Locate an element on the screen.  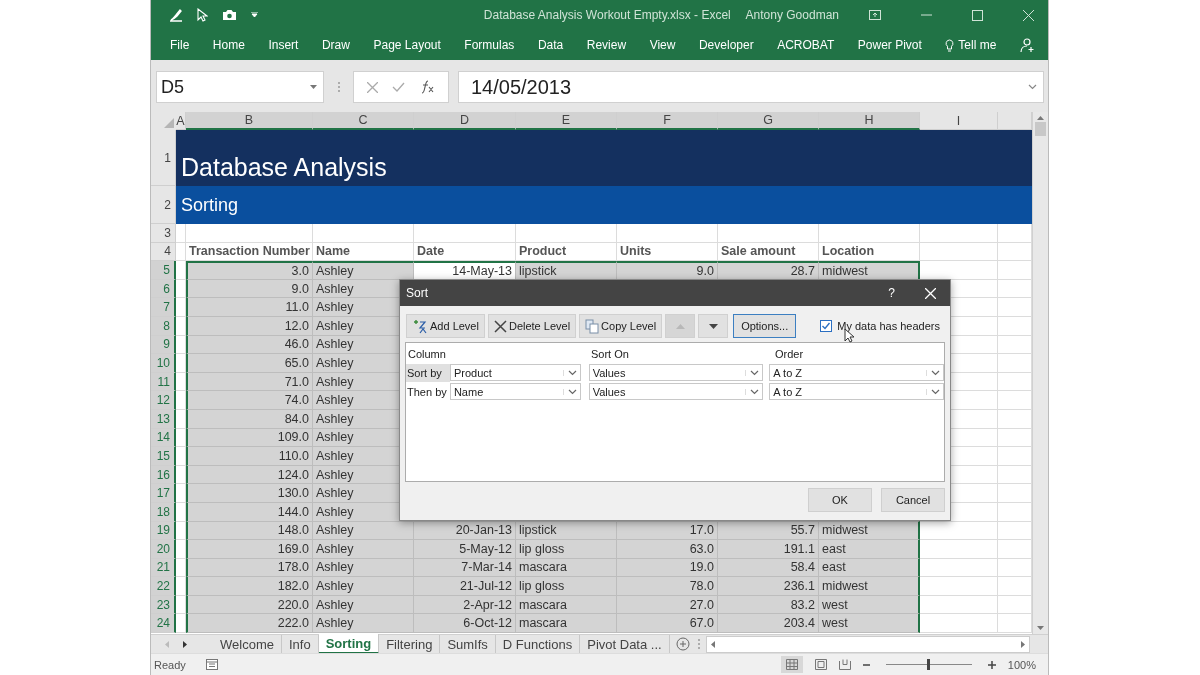
maximize-icon is located at coordinates (977, 15).